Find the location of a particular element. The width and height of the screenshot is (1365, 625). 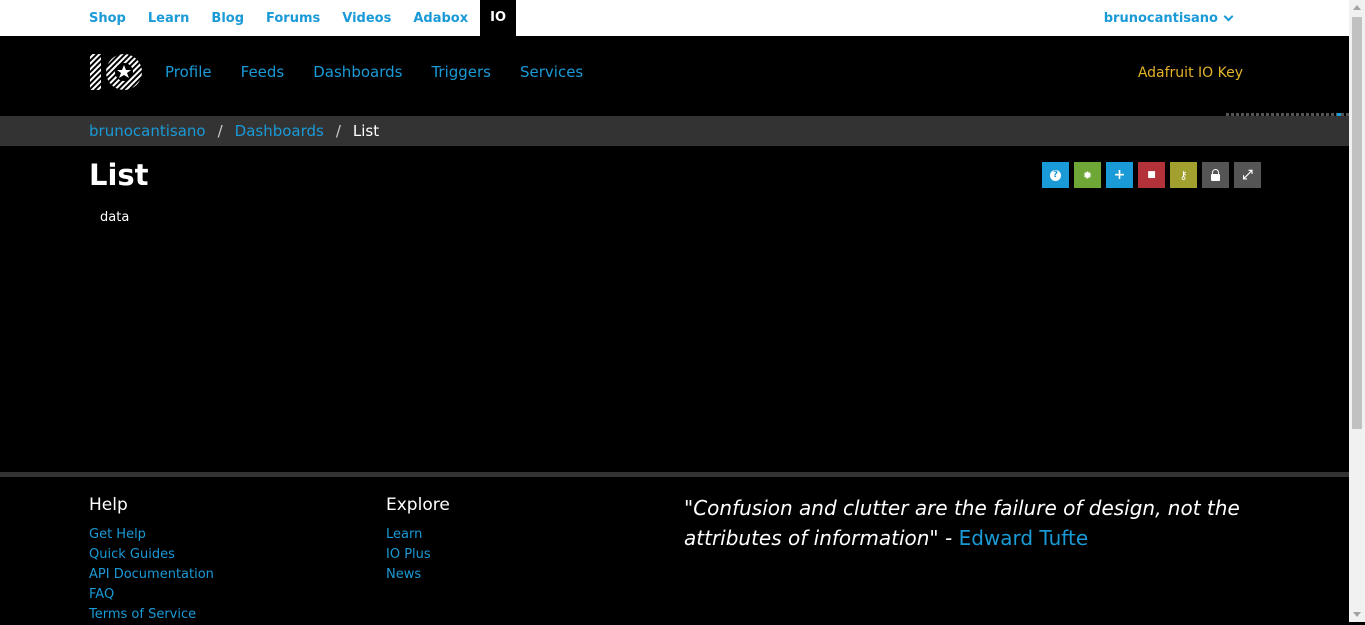

key-icon: ⚷ is located at coordinates (1183, 175).